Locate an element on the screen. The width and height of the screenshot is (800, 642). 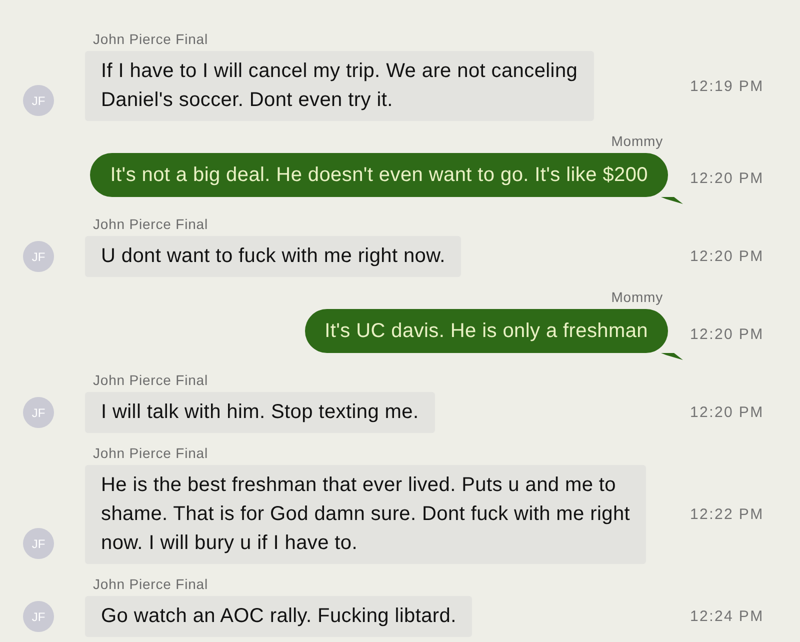
message-bubble: I will talk with him. Stop texting me. is located at coordinates (260, 412).